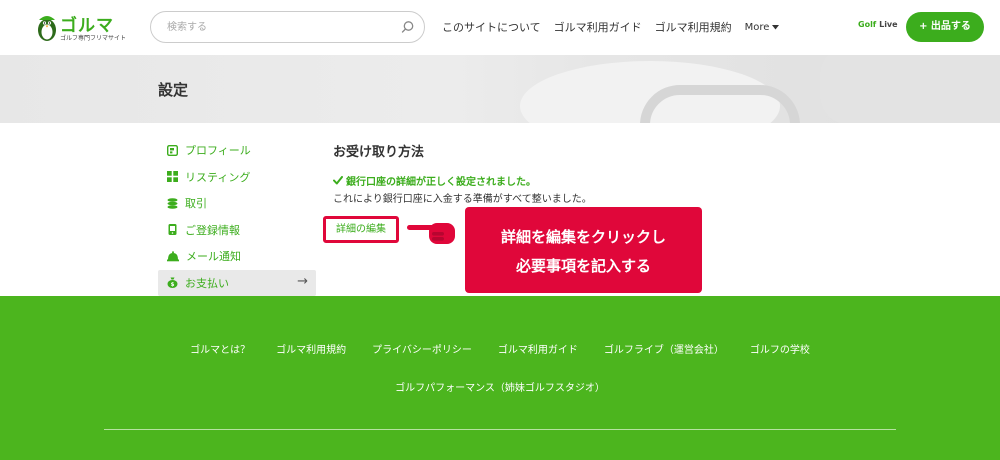 The image size is (1000, 460). I want to click on logo-subtitle: ゴルフ専門フリマサイト, so click(93, 38).